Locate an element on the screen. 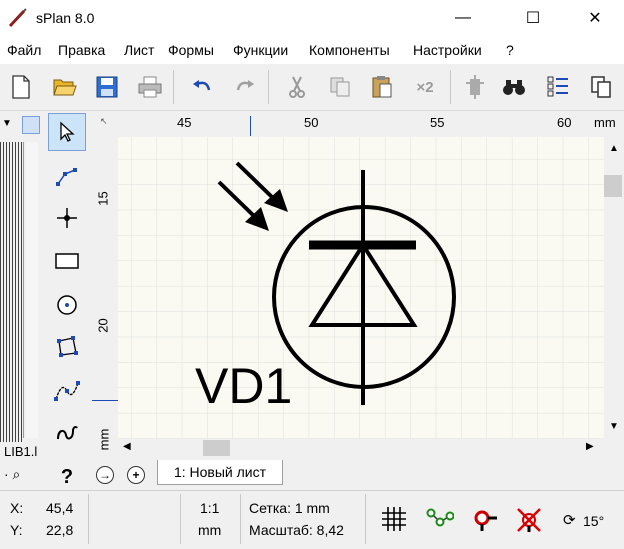  redo-button is located at coordinates (245, 87).